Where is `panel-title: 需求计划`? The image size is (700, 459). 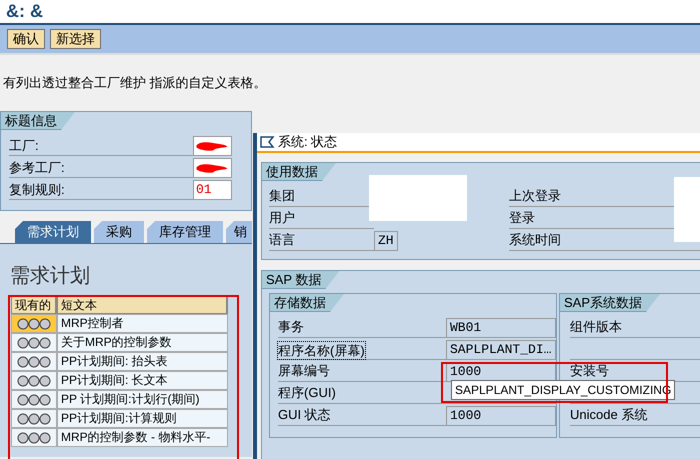 panel-title: 需求计划 is located at coordinates (50, 276).